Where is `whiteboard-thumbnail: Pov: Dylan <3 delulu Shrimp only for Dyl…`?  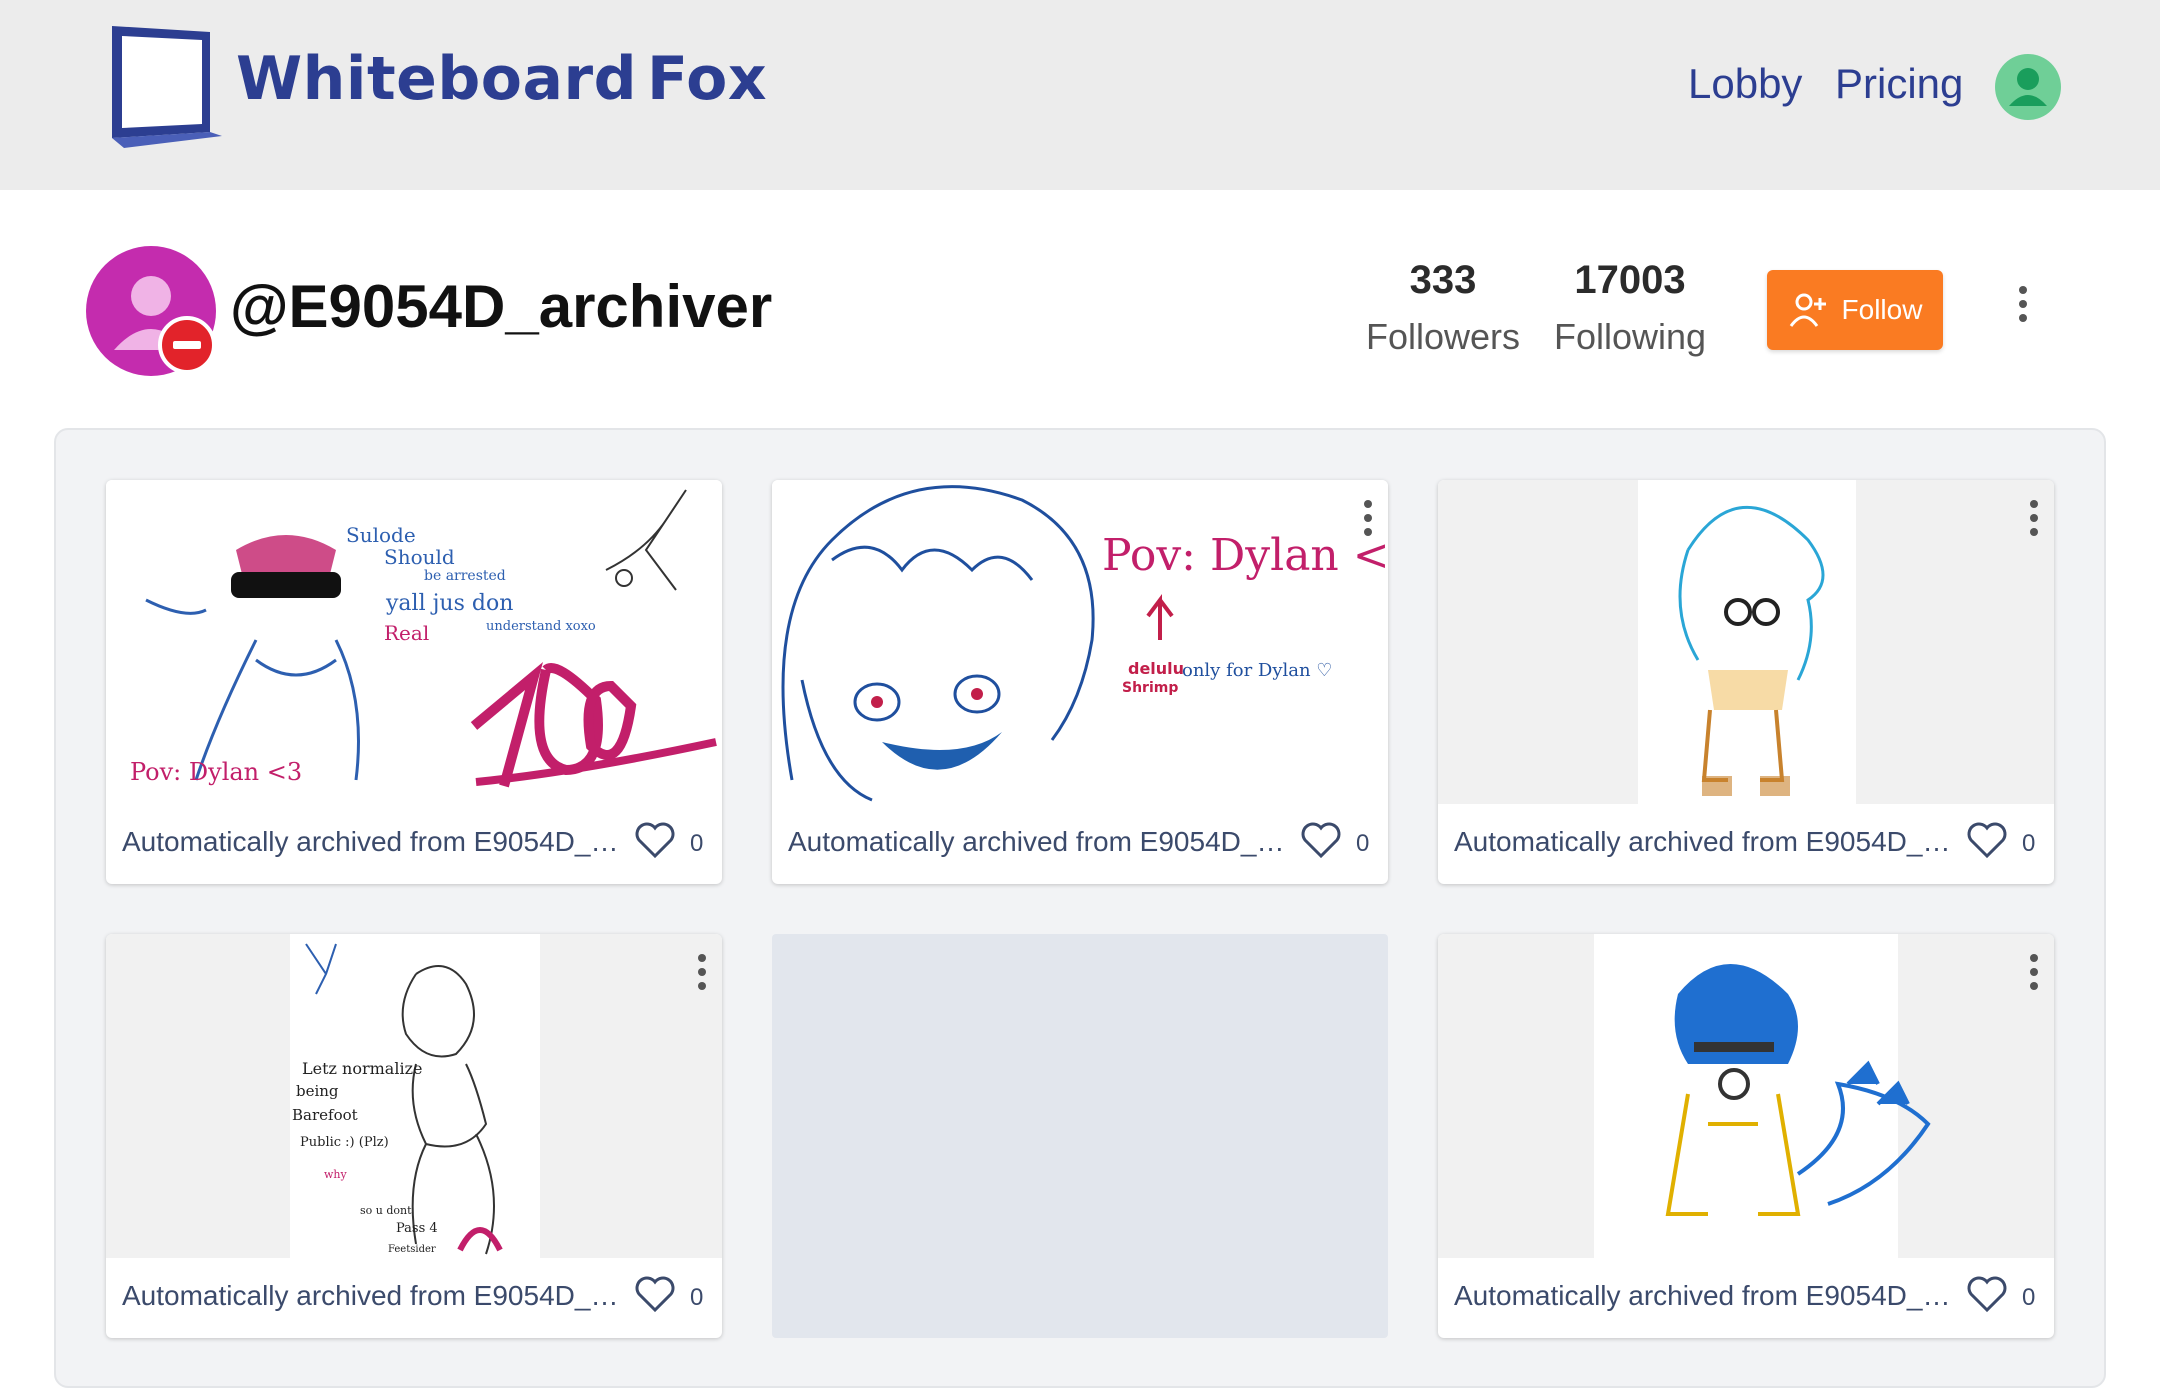
whiteboard-thumbnail: Pov: Dylan <3 delulu Shrimp only for Dyl… is located at coordinates (1080, 642).